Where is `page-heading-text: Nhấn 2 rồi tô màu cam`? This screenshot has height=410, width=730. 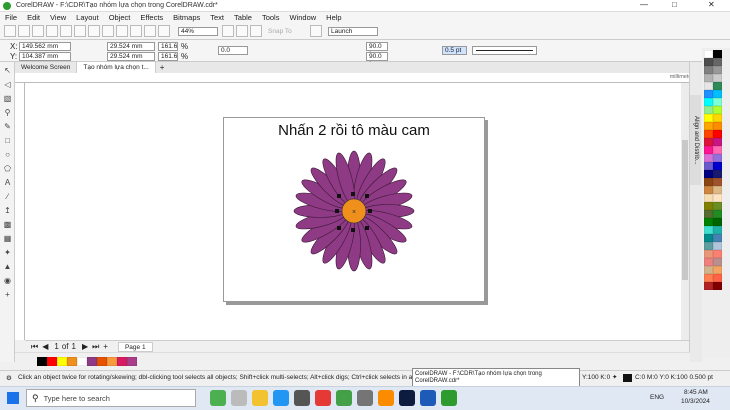
page-heading-text: Nhấn 2 rồi tô màu cam is located at coordinates (354, 130).